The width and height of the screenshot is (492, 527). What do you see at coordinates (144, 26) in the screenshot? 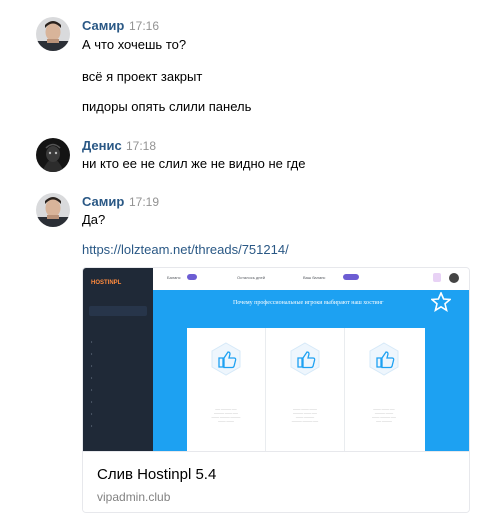
I see `message-time: 17:16` at bounding box center [144, 26].